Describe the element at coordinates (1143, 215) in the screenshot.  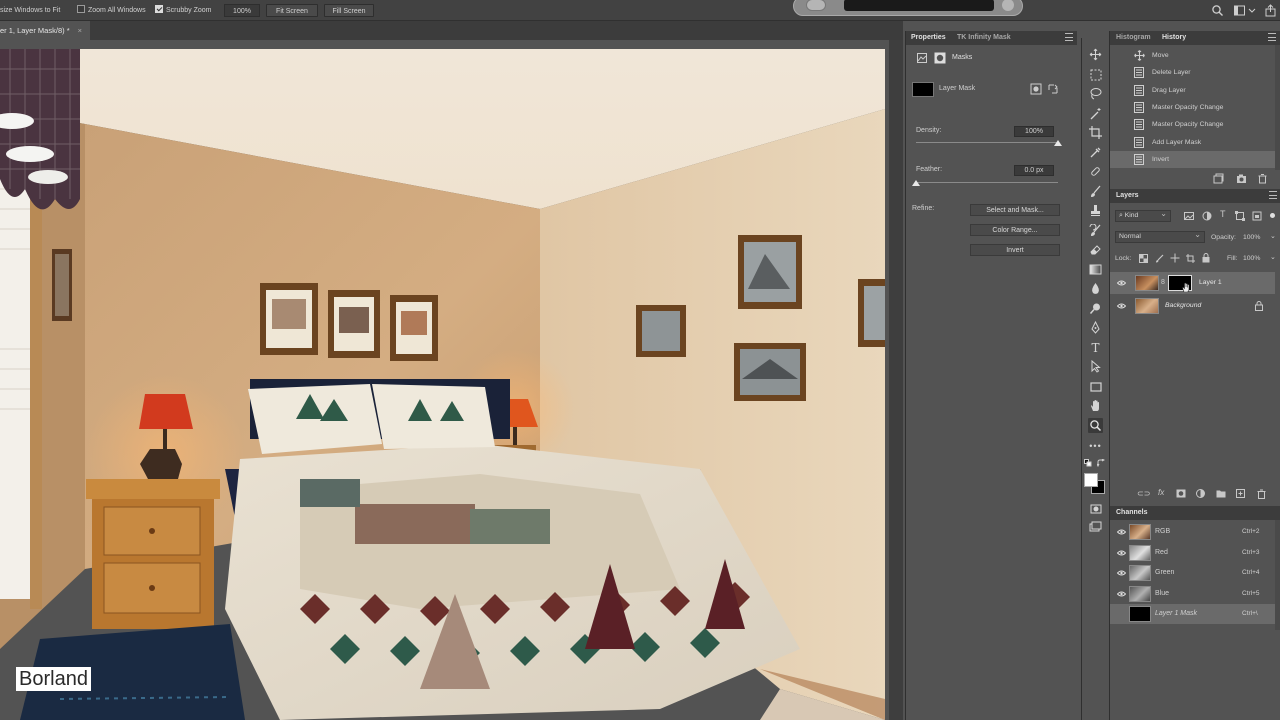
I see `layer-filter-dropdown: ⌕ Kind` at that location.